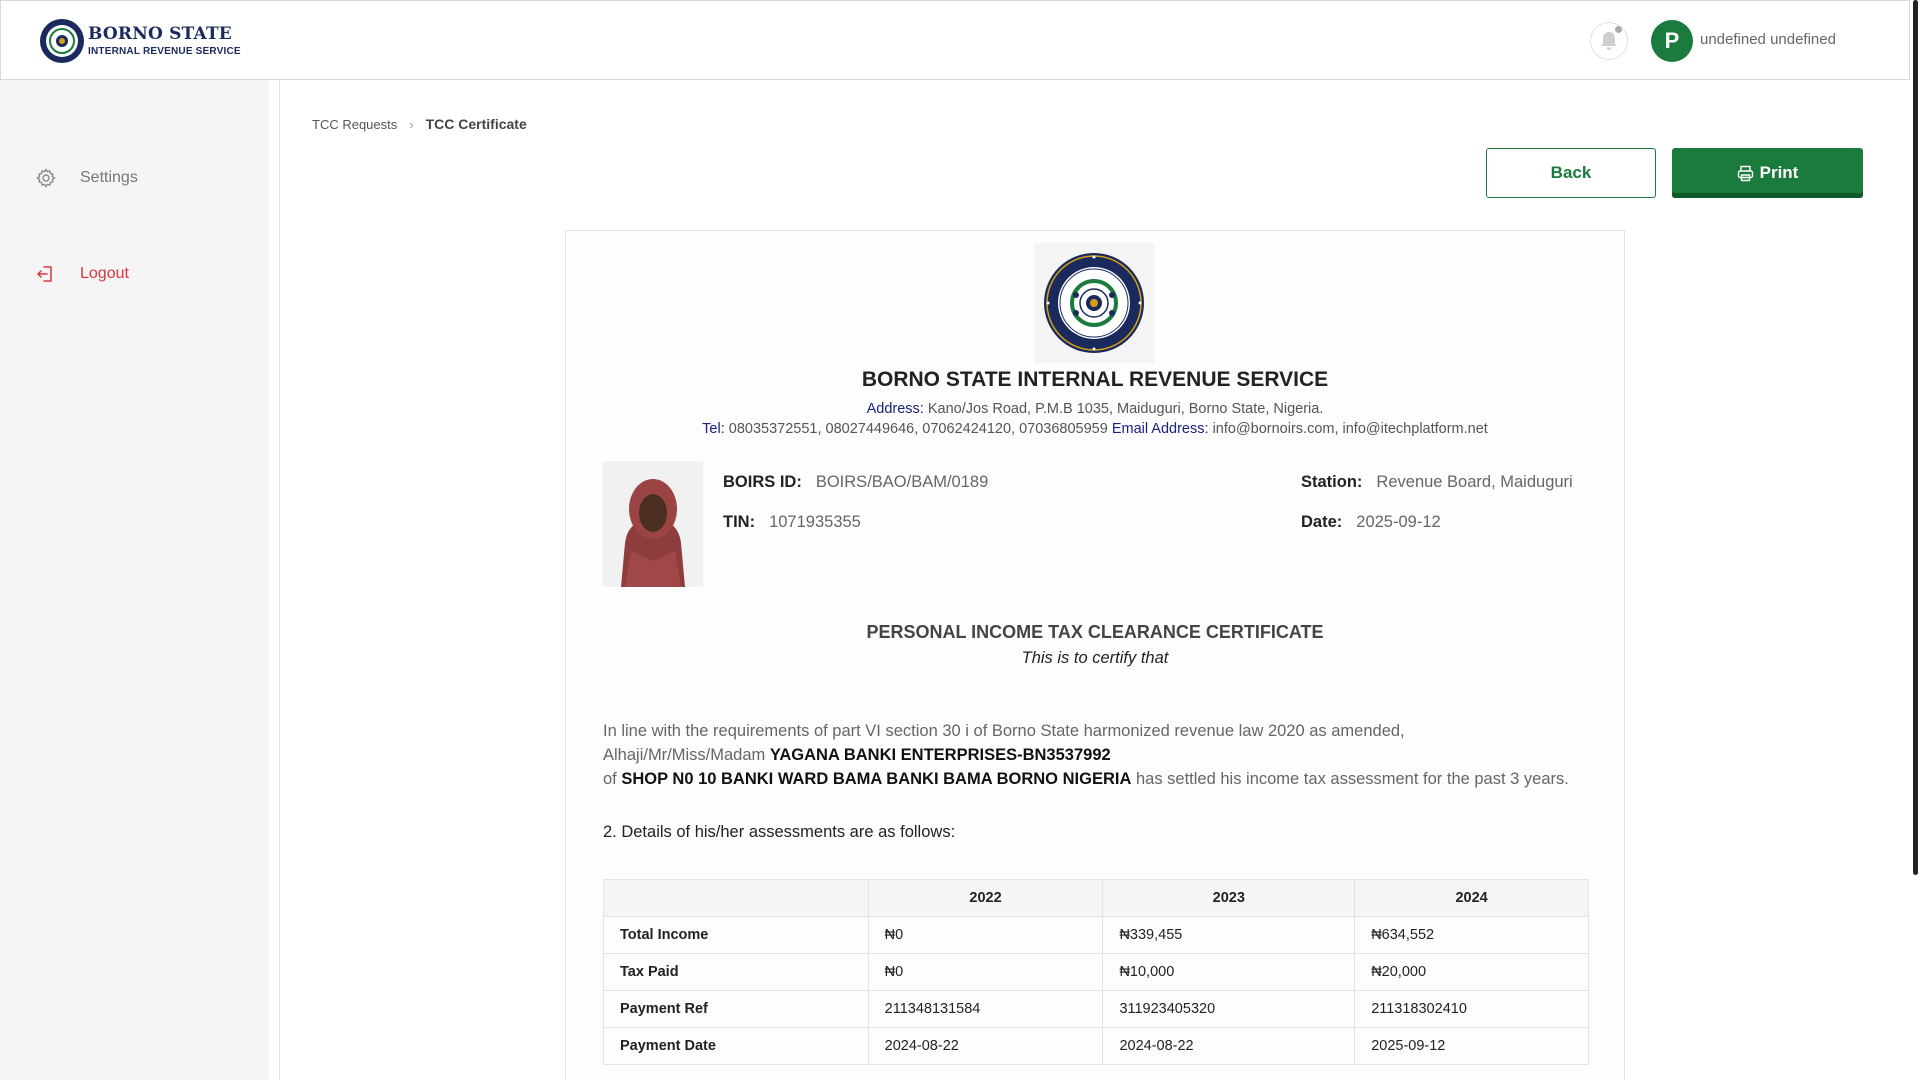 The width and height of the screenshot is (1920, 1080). Describe the element at coordinates (1095, 658) in the screenshot. I see `certificate-subtitle: This is to certify that` at that location.